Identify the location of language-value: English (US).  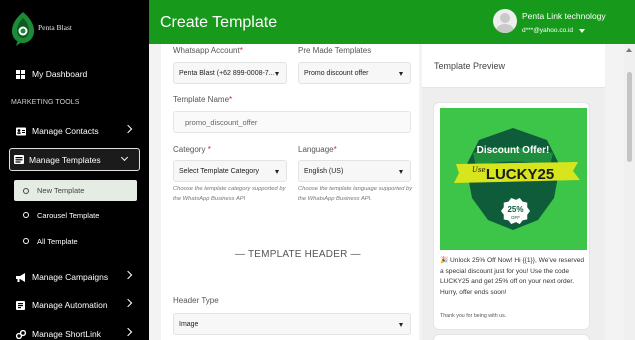
(324, 171).